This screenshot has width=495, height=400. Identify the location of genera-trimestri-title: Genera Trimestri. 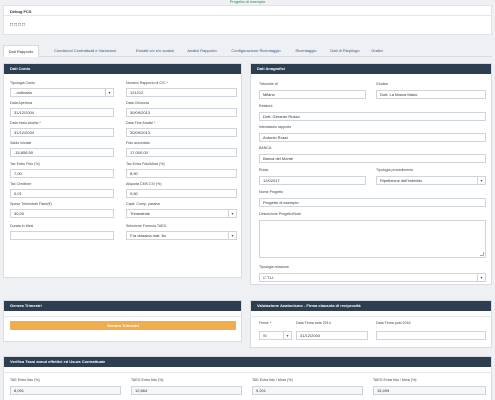
(122, 306).